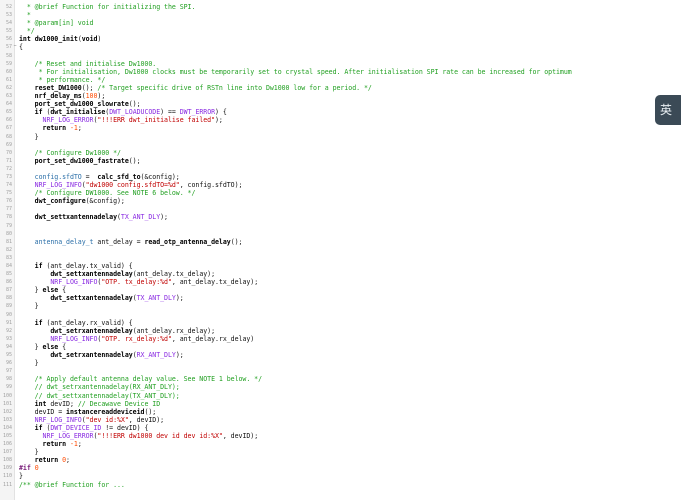 The image size is (681, 500). Describe the element at coordinates (29, 136) in the screenshot. I see `code-token: }` at that location.